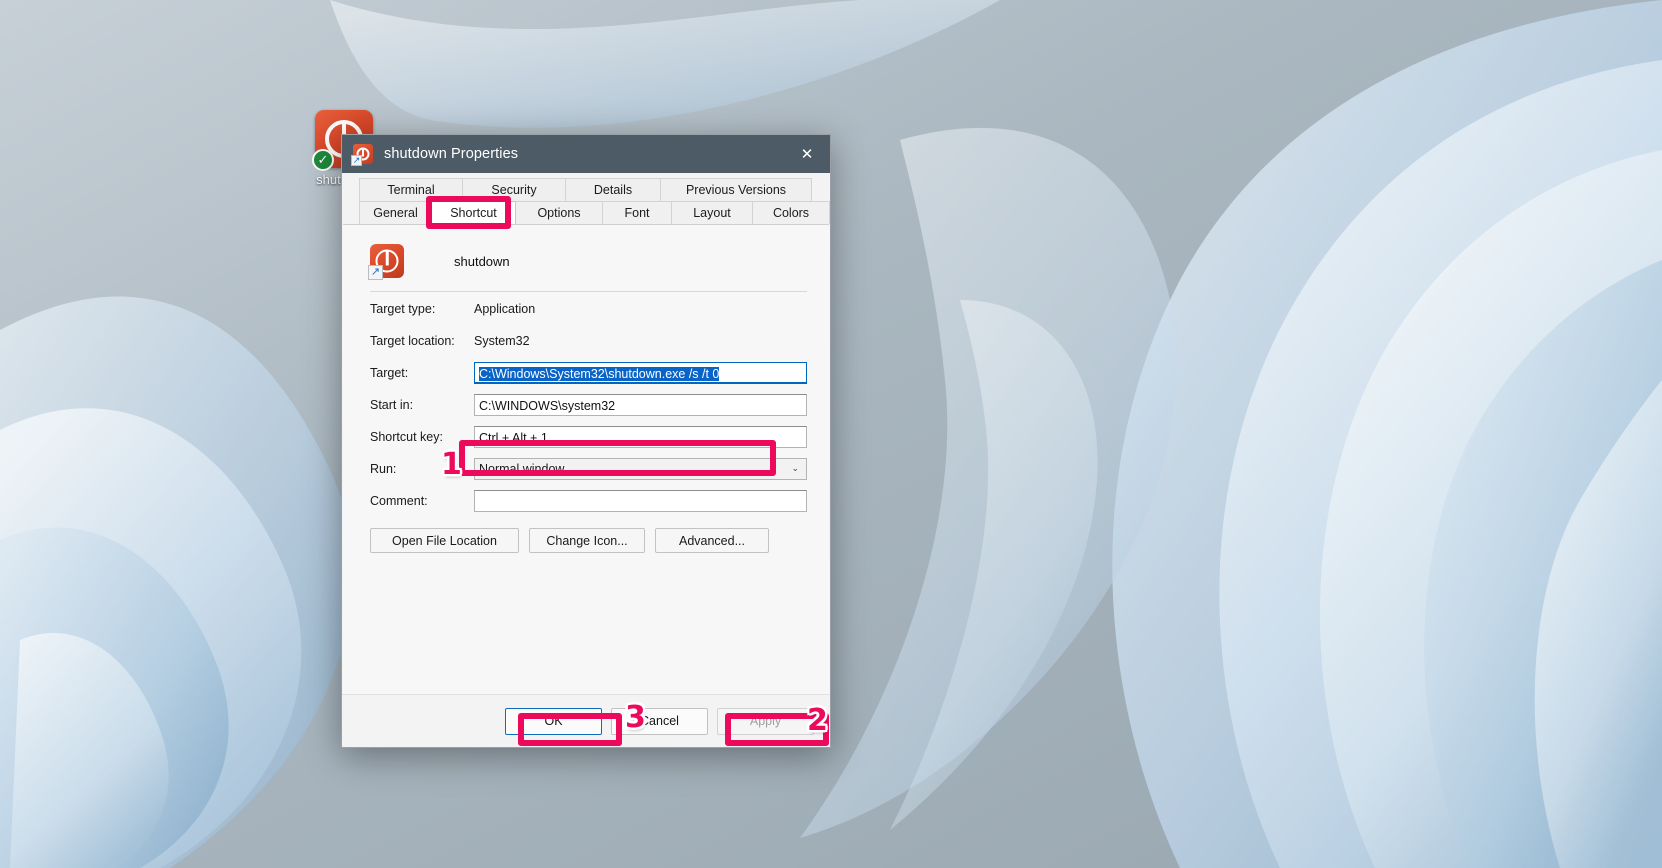 The image size is (1662, 868). Describe the element at coordinates (482, 261) in the screenshot. I see `shortcut-name: shutdown` at that location.